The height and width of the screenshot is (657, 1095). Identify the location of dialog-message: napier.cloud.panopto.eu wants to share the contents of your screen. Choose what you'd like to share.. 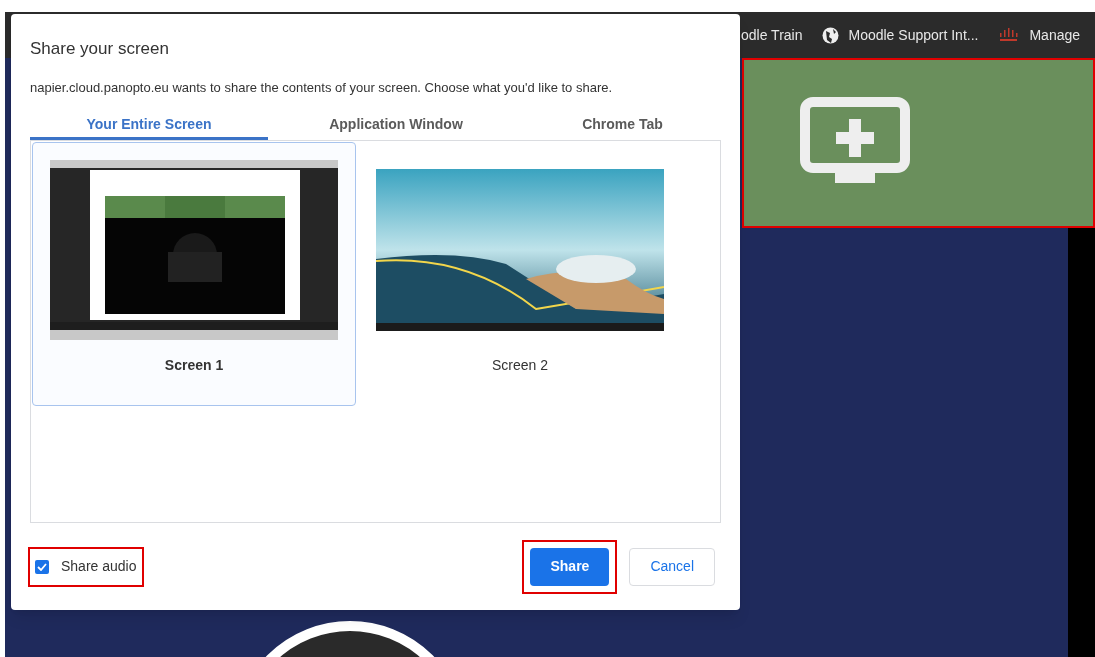
(321, 87).